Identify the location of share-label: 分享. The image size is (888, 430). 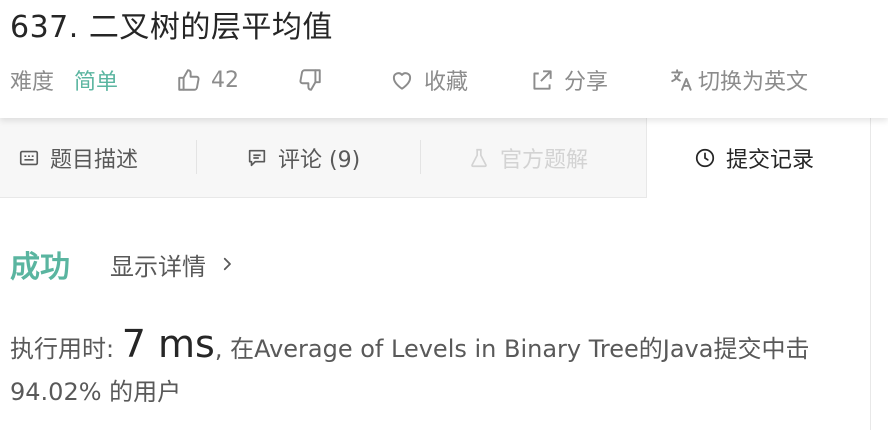
(586, 82).